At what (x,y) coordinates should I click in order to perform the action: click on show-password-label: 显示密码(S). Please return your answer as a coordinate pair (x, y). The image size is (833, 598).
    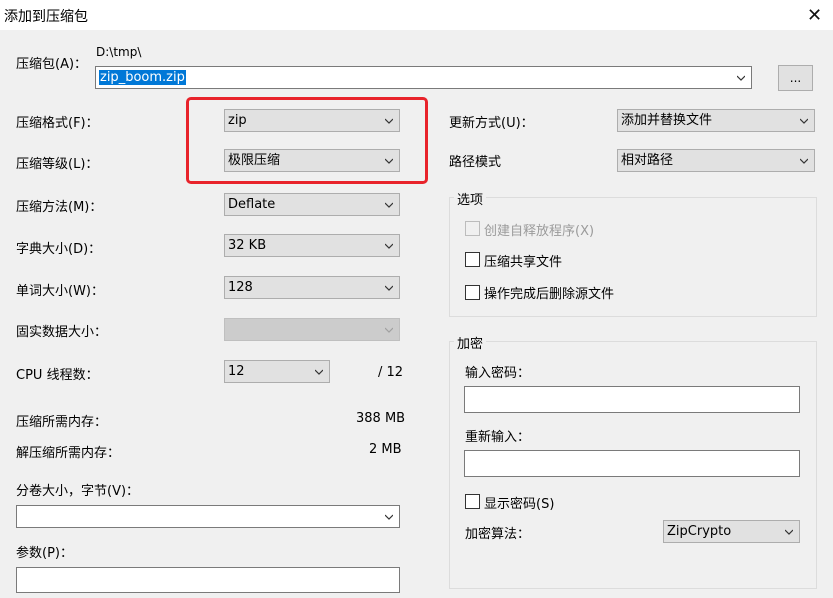
    Looking at the image, I should click on (519, 504).